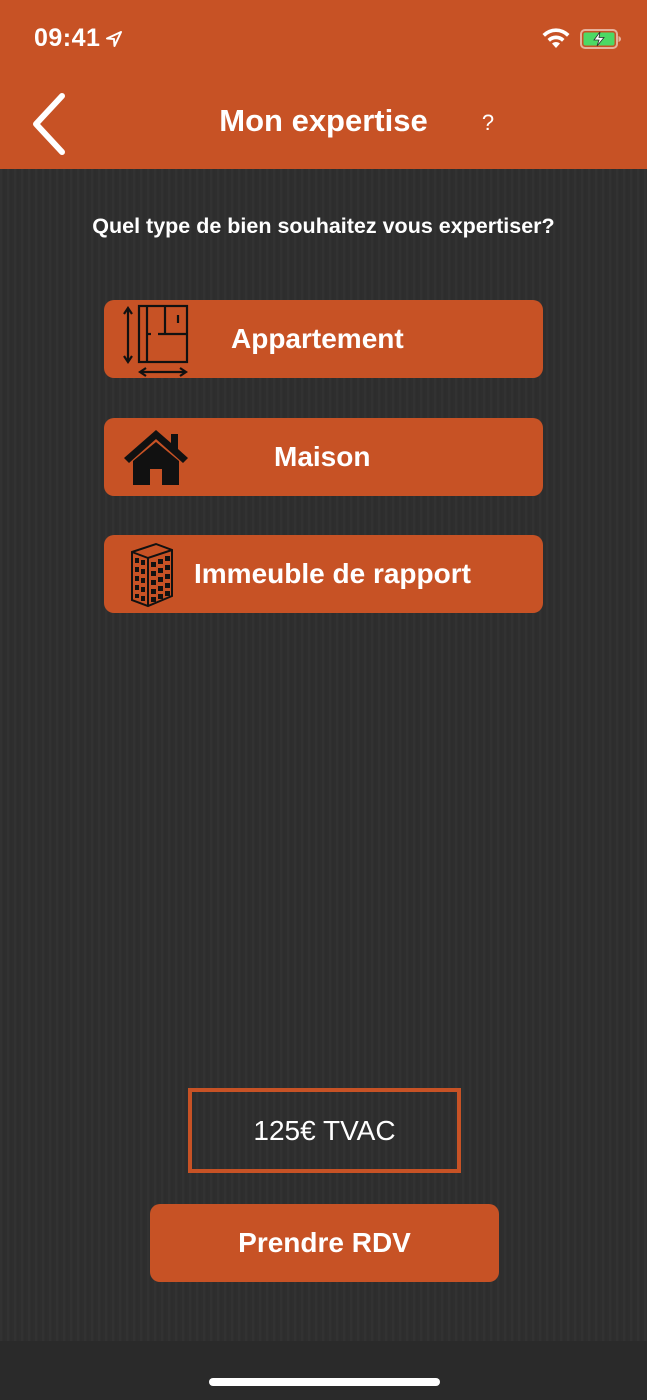 This screenshot has width=647, height=1400. Describe the element at coordinates (156, 457) in the screenshot. I see `house-icon` at that location.